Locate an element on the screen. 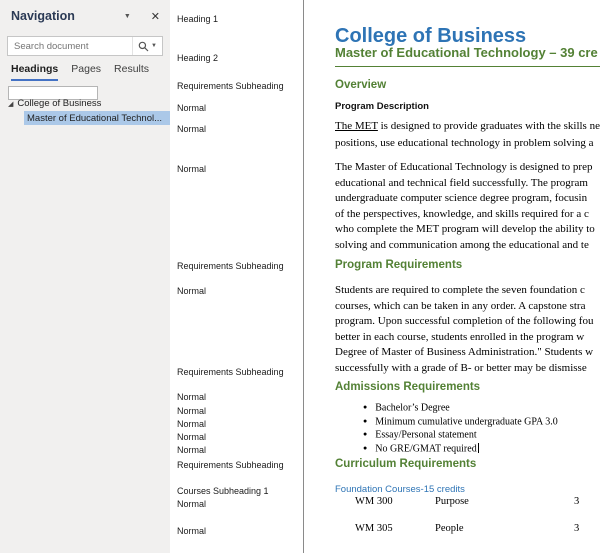 The width and height of the screenshot is (600, 553). tab-headings: Headings is located at coordinates (35, 72).